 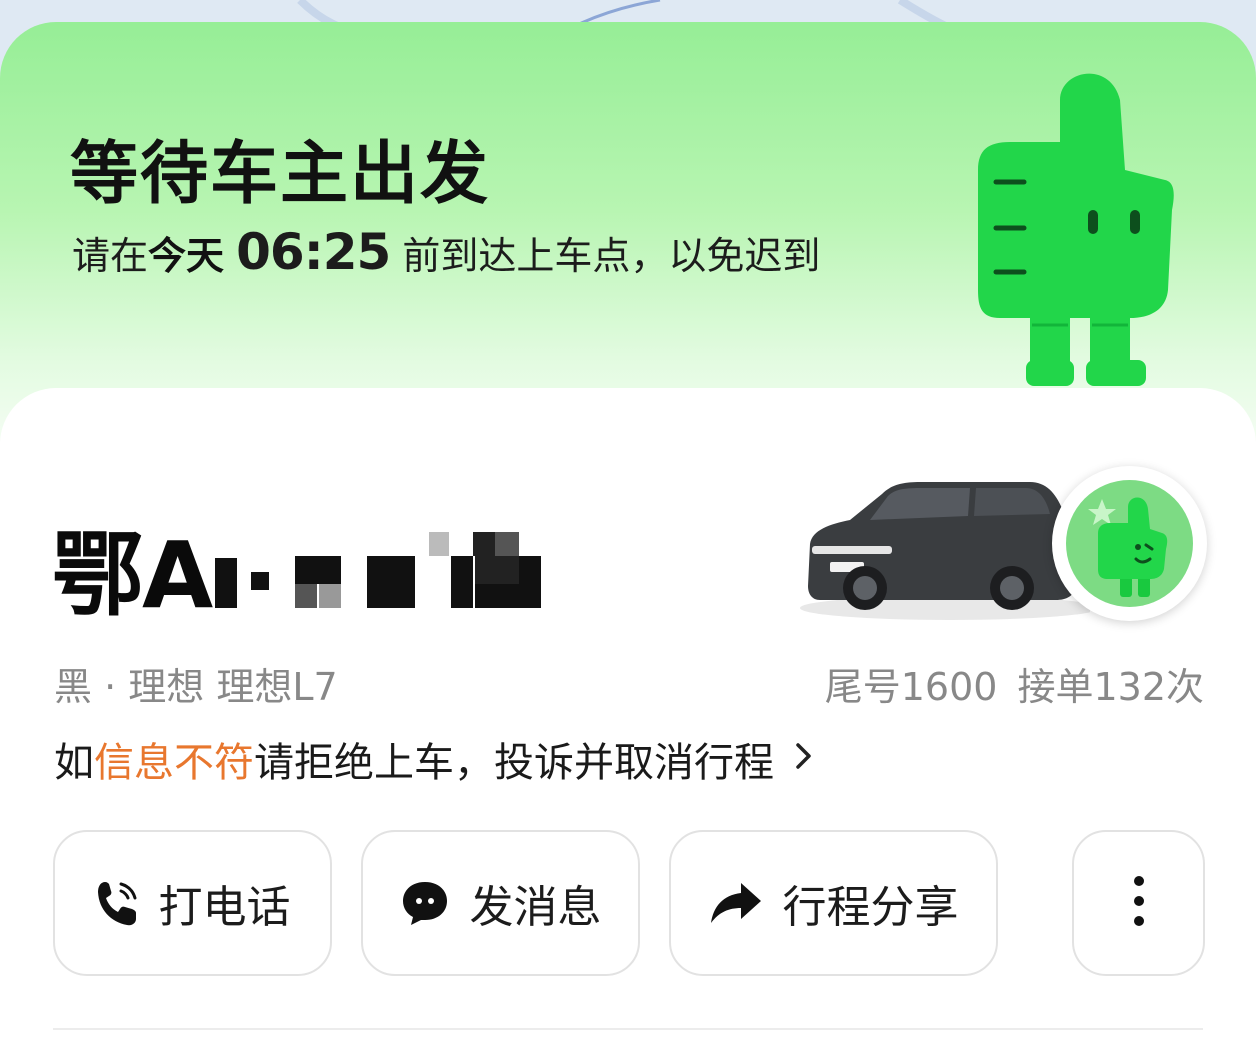 What do you see at coordinates (1127, 547) in the screenshot?
I see `mascot-avatar-icon` at bounding box center [1127, 547].